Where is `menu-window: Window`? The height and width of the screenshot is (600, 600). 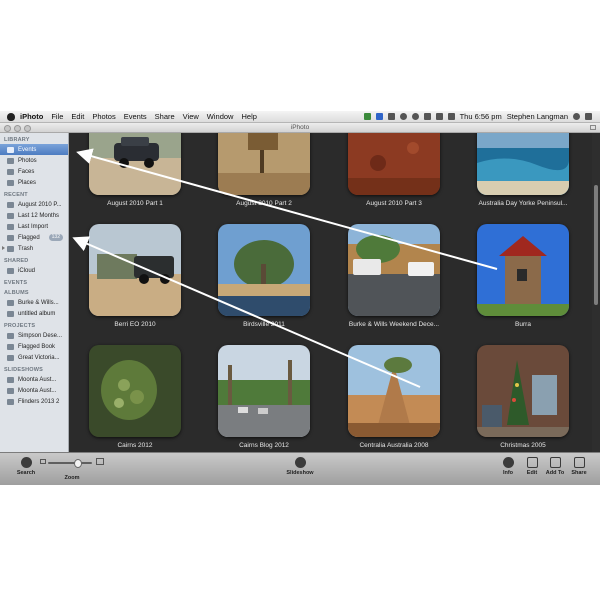 menu-window: Window is located at coordinates (220, 116).